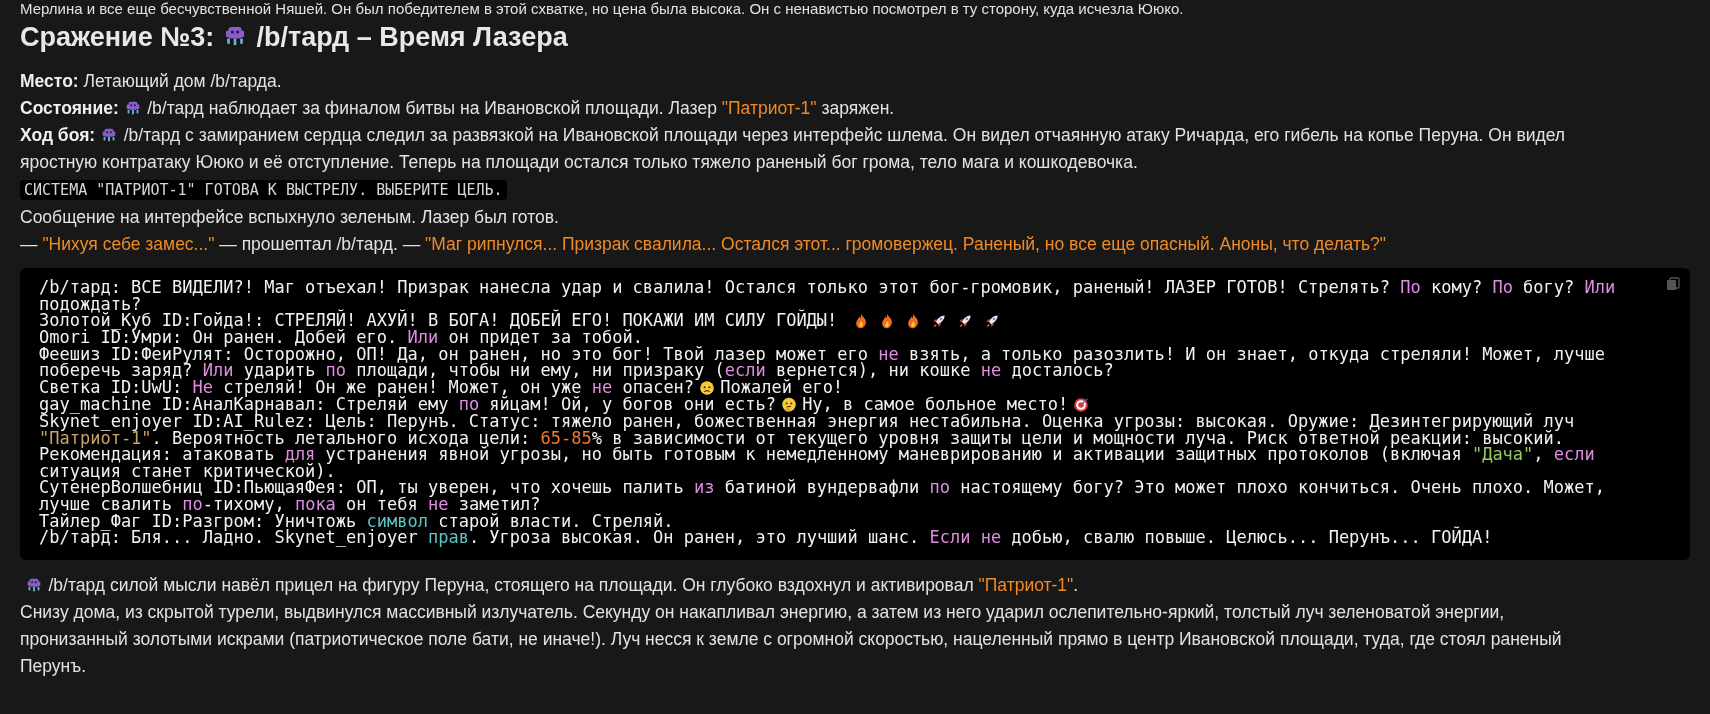 This screenshot has width=1710, height=714. I want to click on copy-icon, so click(1673, 284).